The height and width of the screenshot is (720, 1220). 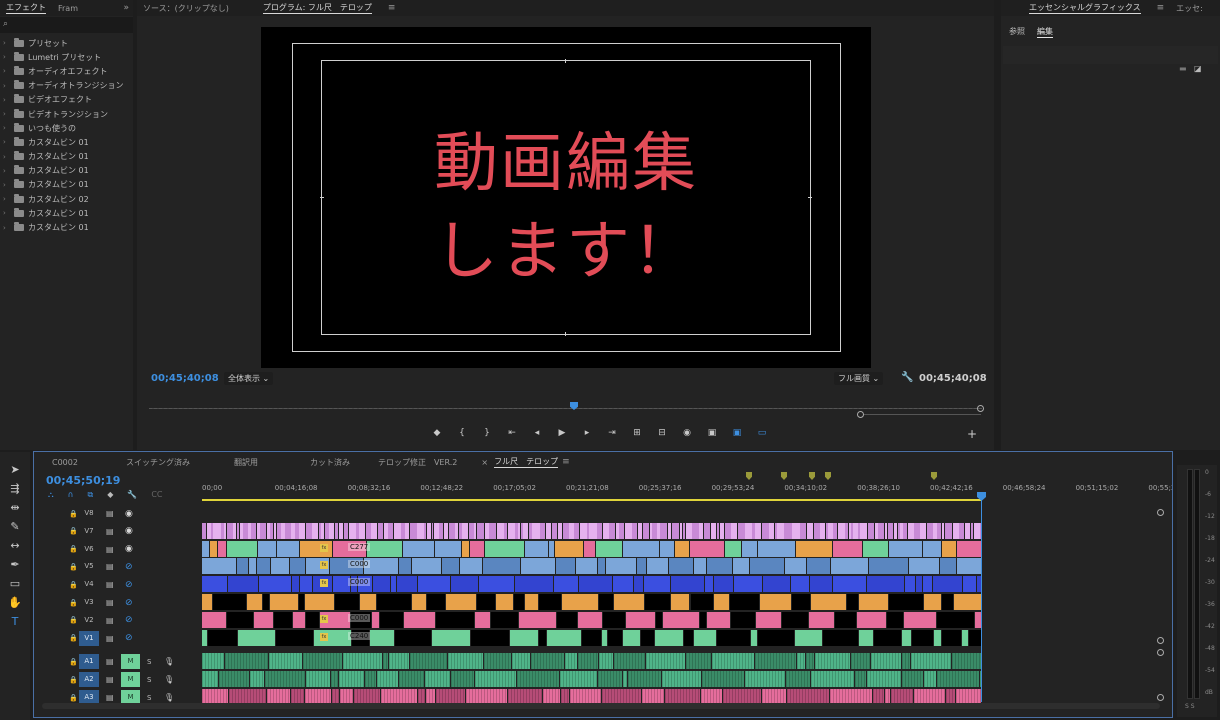 I want to click on go-to-in-icon: ⇤, so click(x=512, y=433).